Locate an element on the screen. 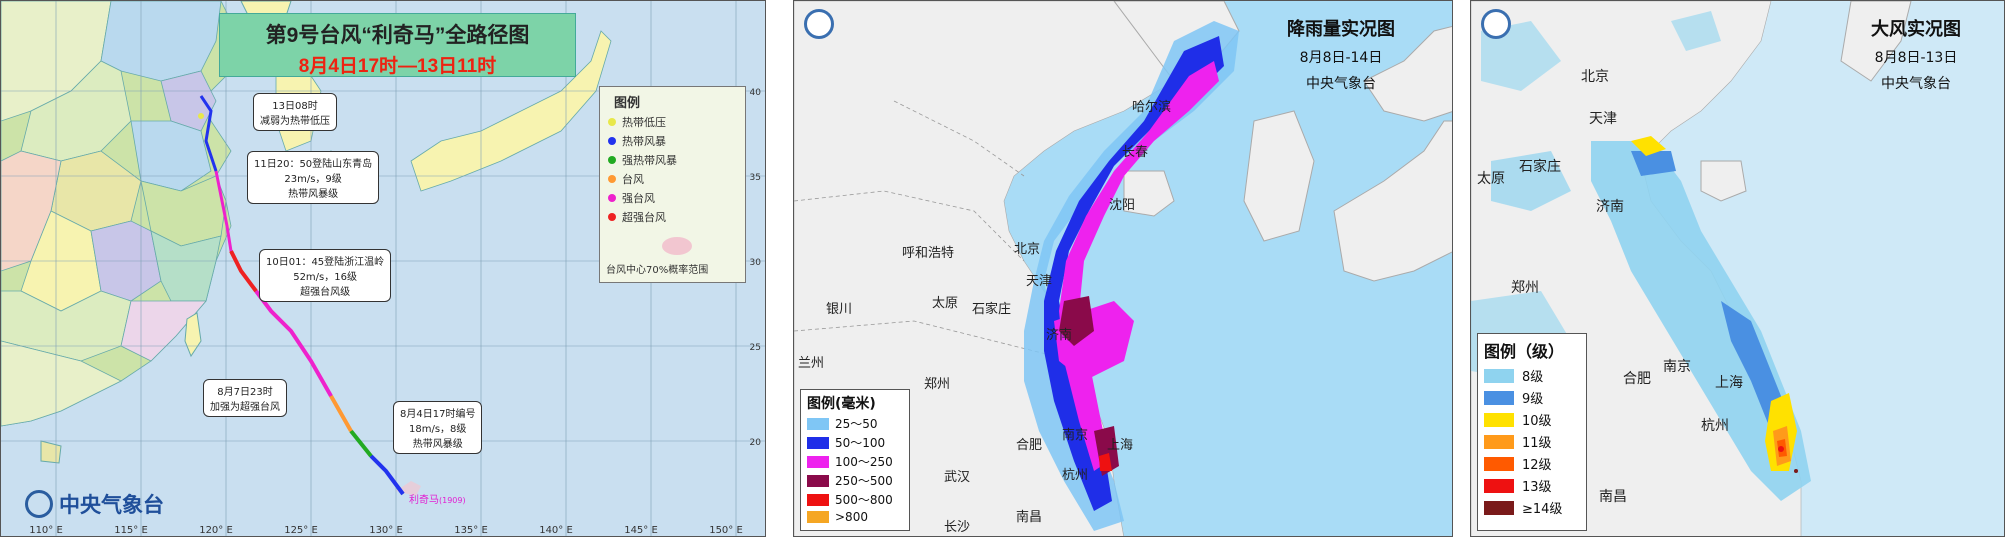  svg-text: 35 is located at coordinates (755, 178).